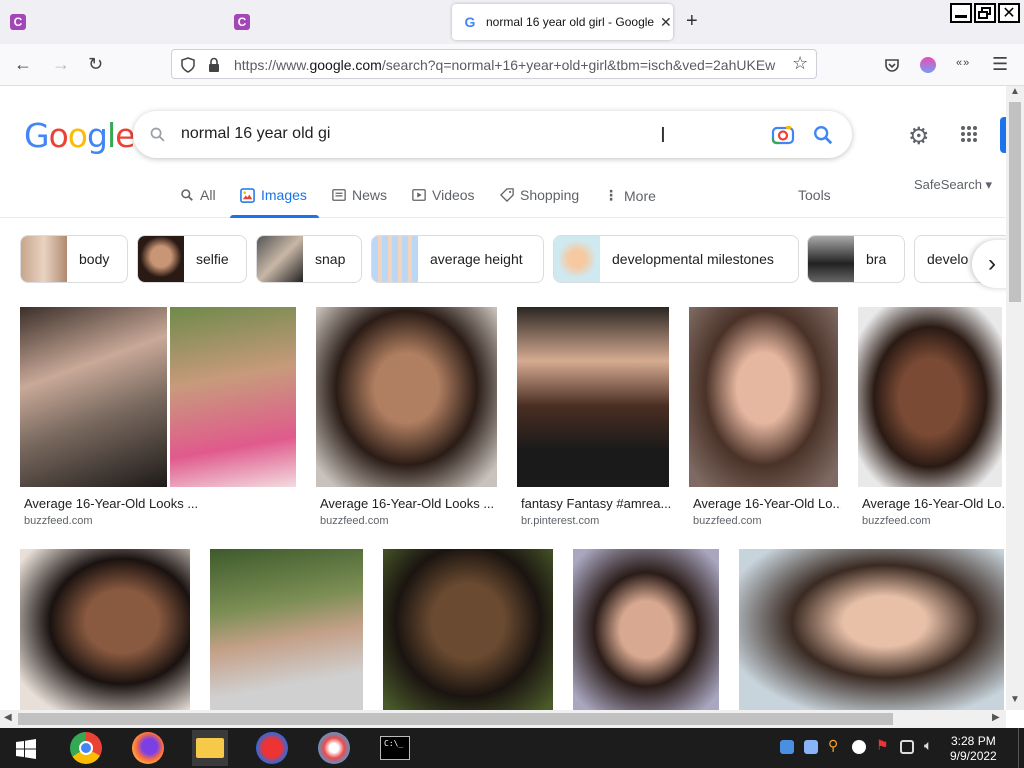  I want to click on tab-close-icon: ✕, so click(666, 22).